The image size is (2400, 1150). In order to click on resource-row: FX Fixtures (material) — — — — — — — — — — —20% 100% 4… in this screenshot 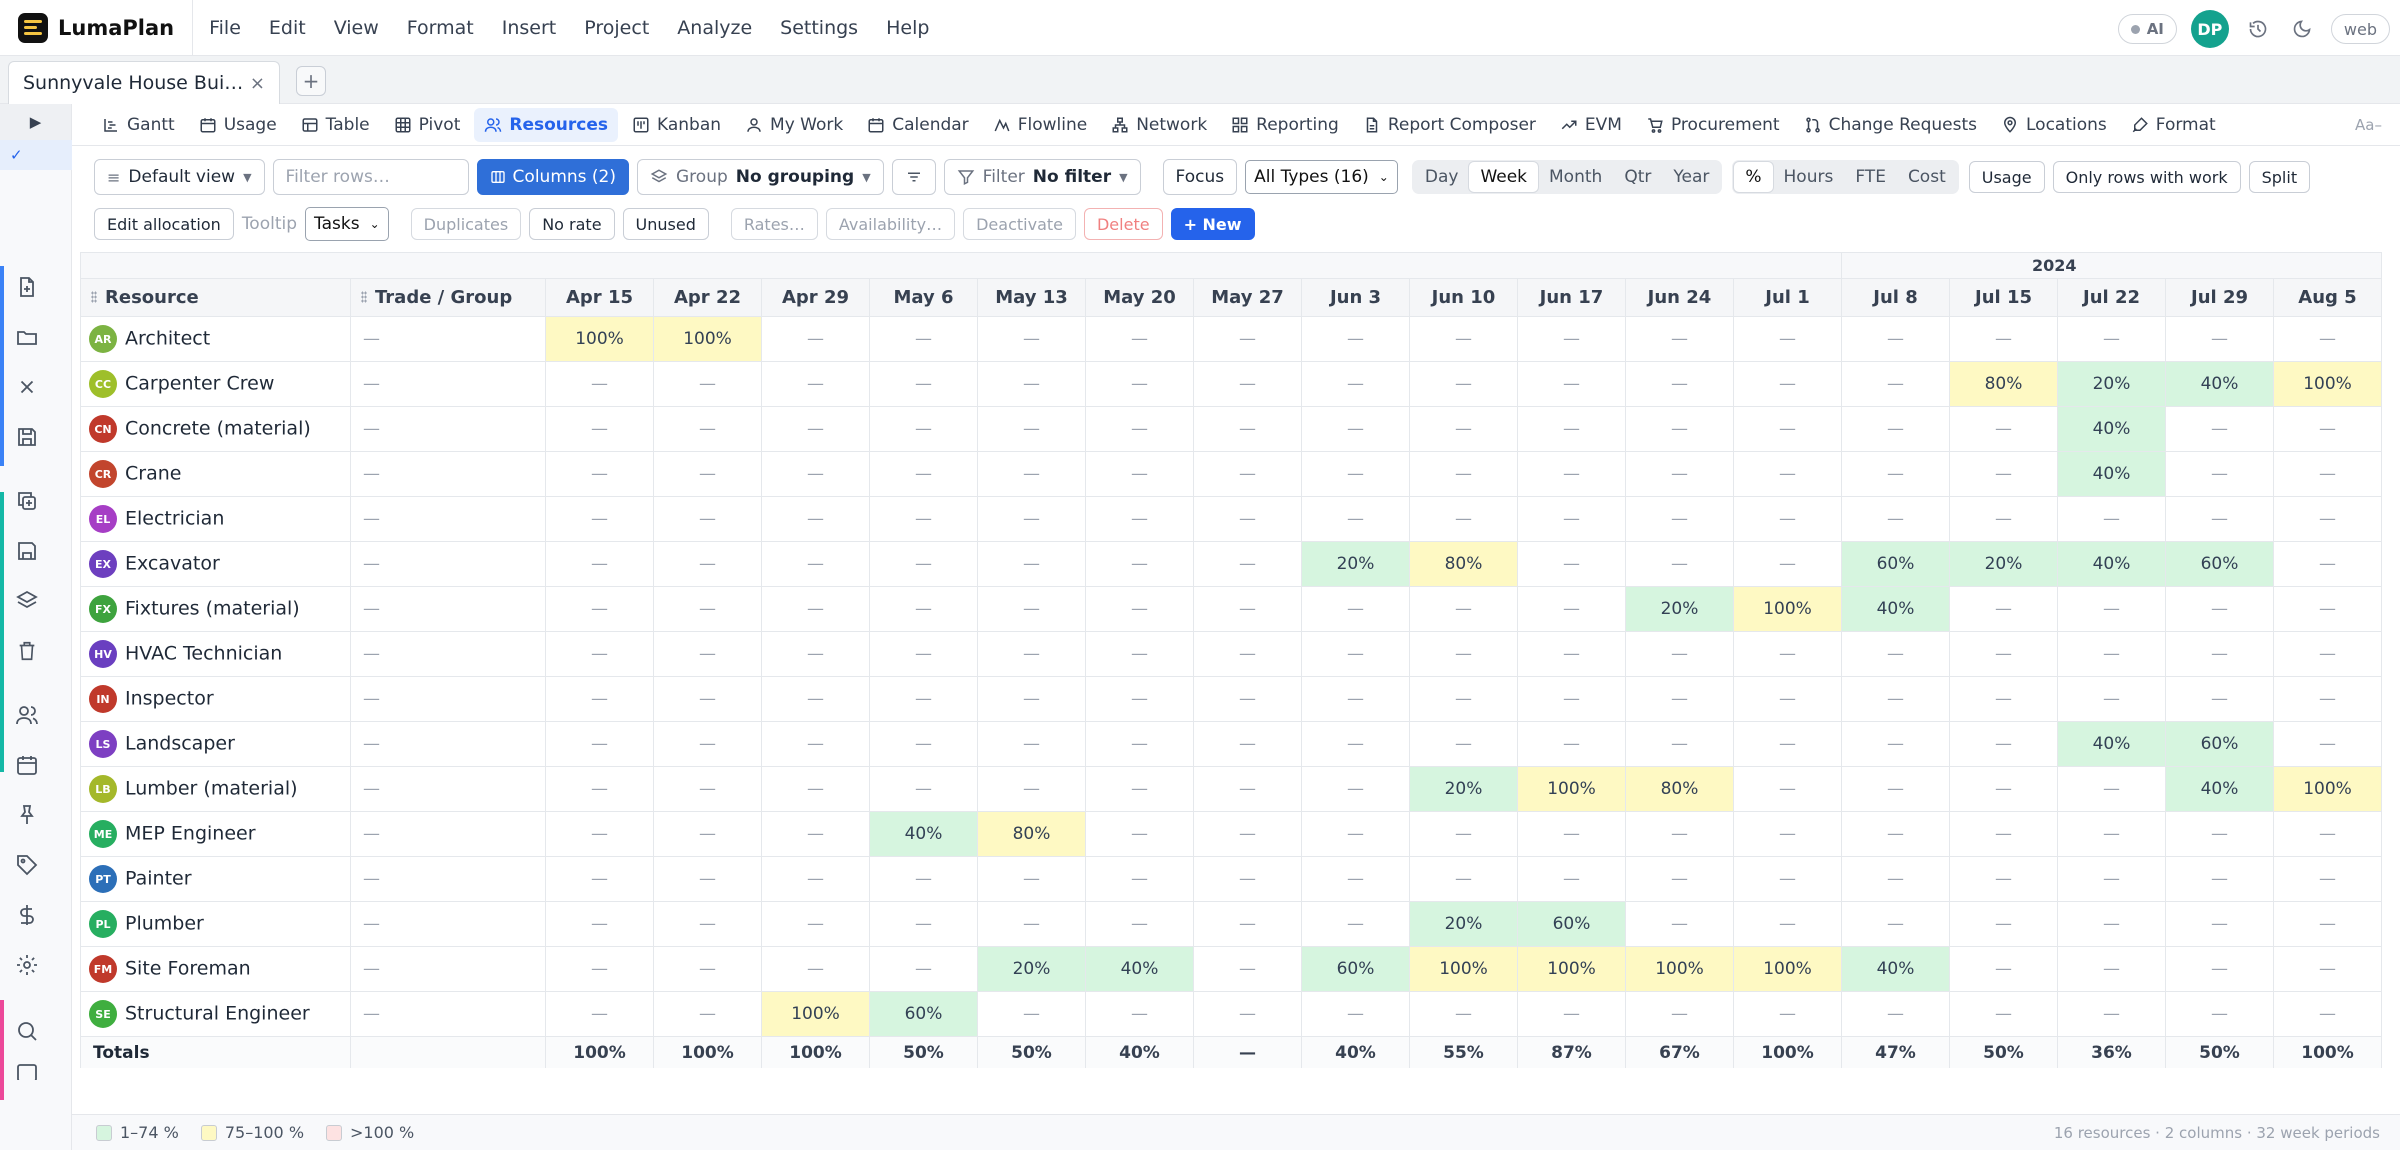, I will do `click(1231, 609)`.